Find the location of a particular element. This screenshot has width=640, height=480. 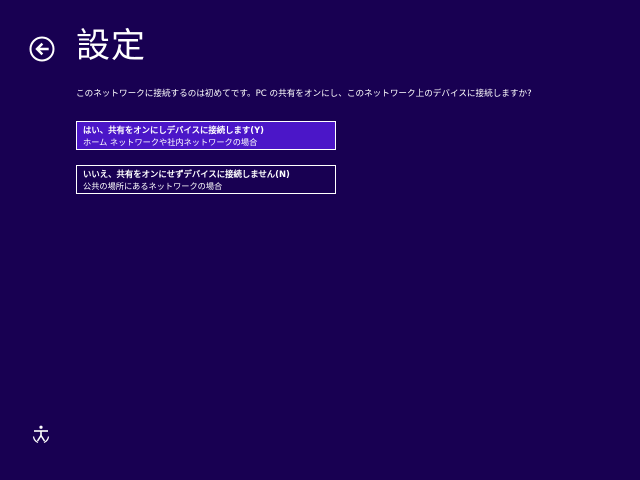

yes-share-option-subtitle: ホーム ネットワークや社内ネットワークの場合 is located at coordinates (170, 142).